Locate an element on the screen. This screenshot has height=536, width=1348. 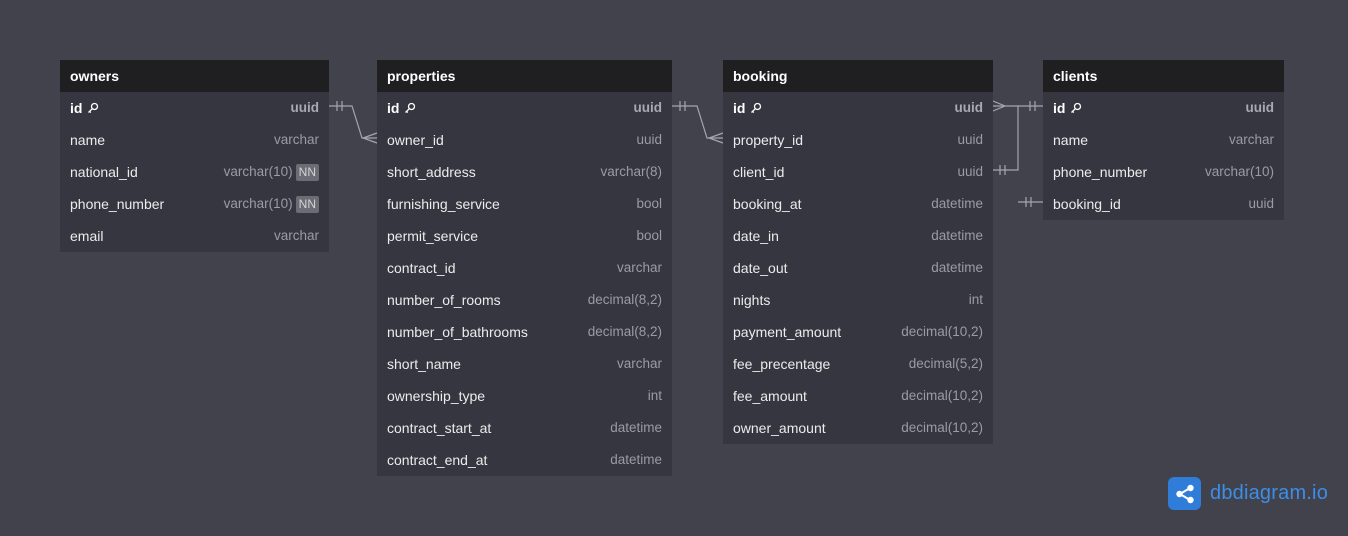
field-row-contract-start-at: contract_start_at datetime is located at coordinates (524, 428).